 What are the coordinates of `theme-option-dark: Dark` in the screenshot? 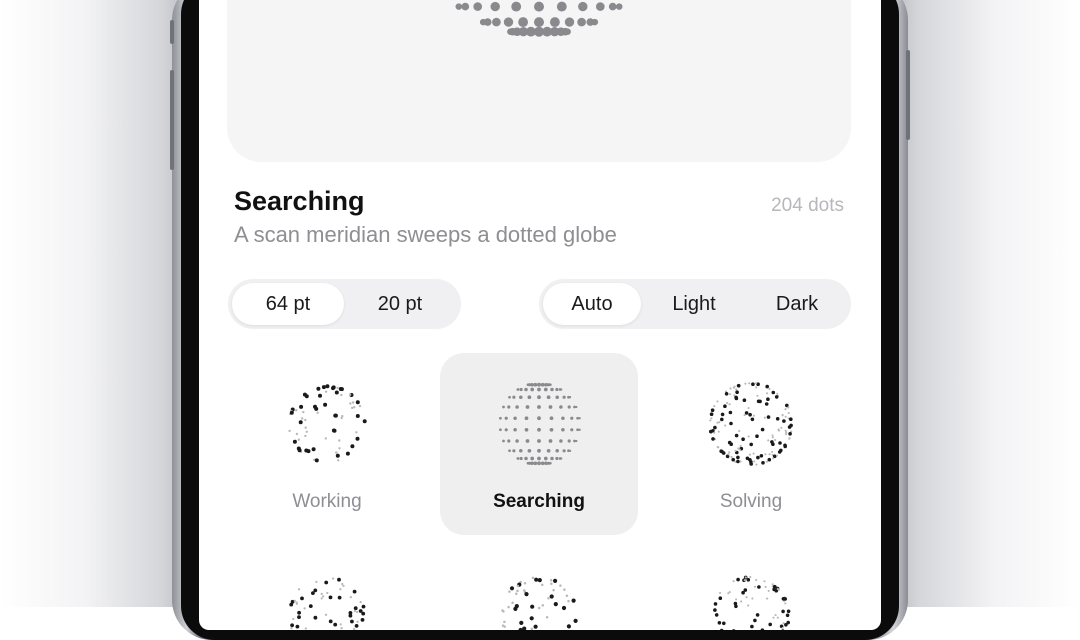 It's located at (797, 304).